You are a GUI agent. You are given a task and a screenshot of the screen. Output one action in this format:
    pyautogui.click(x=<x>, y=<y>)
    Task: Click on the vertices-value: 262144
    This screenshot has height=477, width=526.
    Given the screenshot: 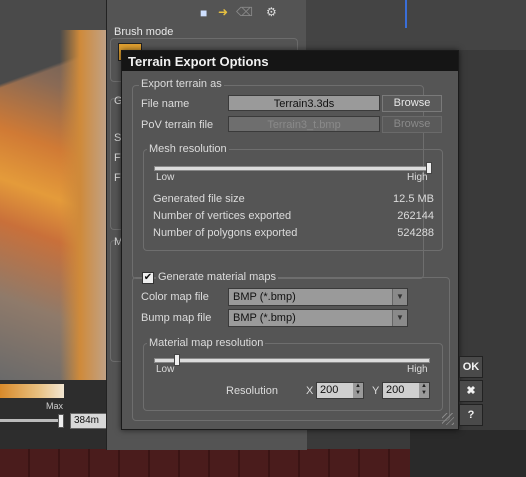 What is the action you would take?
    pyautogui.click(x=415, y=216)
    